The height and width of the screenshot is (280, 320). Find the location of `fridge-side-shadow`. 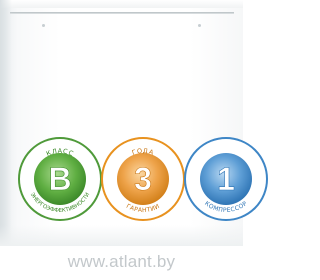

fridge-side-shadow is located at coordinates (6, 123).